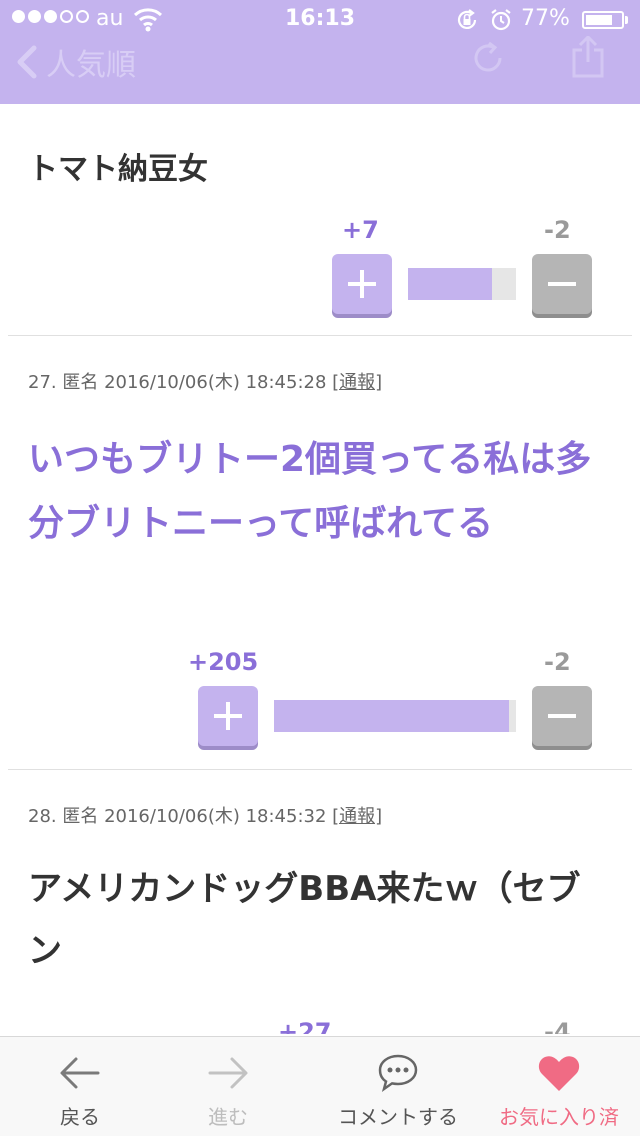 Image resolution: width=640 pixels, height=1136 pixels. What do you see at coordinates (626, 20) in the screenshot?
I see `battery-tip` at bounding box center [626, 20].